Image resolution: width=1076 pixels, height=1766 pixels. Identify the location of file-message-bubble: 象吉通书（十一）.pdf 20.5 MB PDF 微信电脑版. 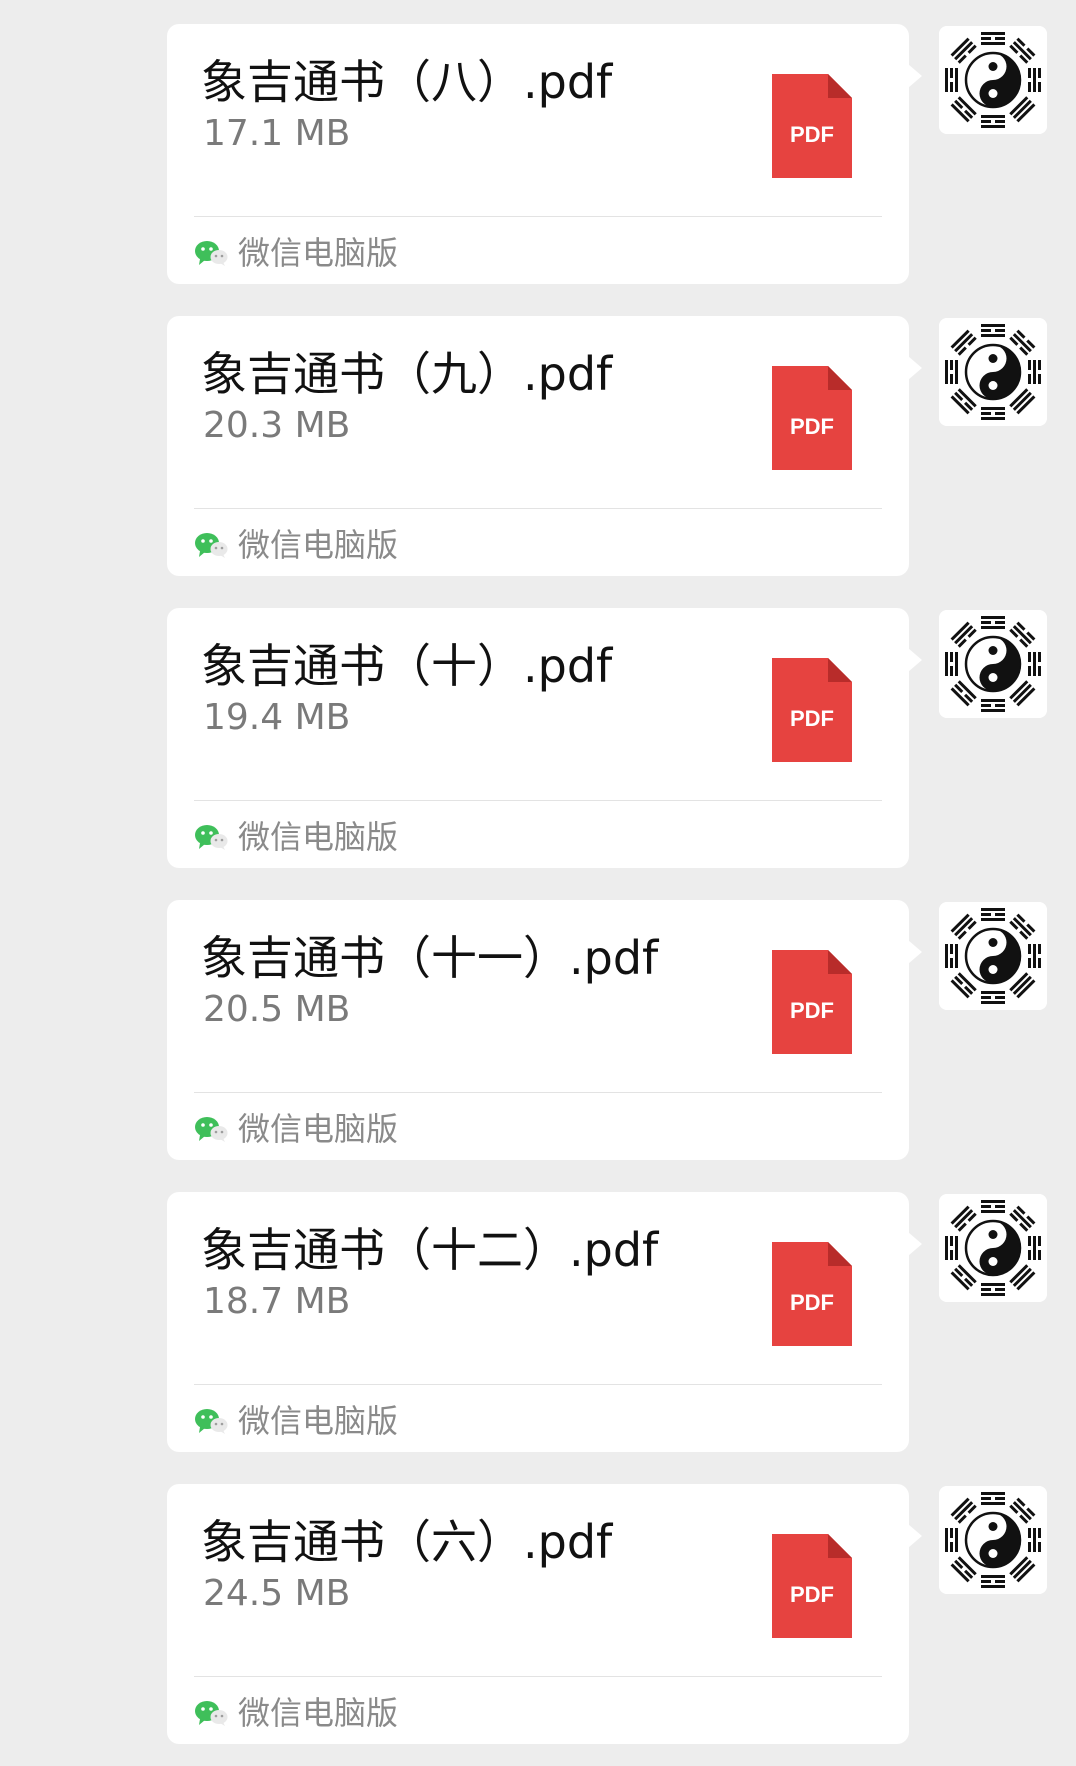
(544, 1030).